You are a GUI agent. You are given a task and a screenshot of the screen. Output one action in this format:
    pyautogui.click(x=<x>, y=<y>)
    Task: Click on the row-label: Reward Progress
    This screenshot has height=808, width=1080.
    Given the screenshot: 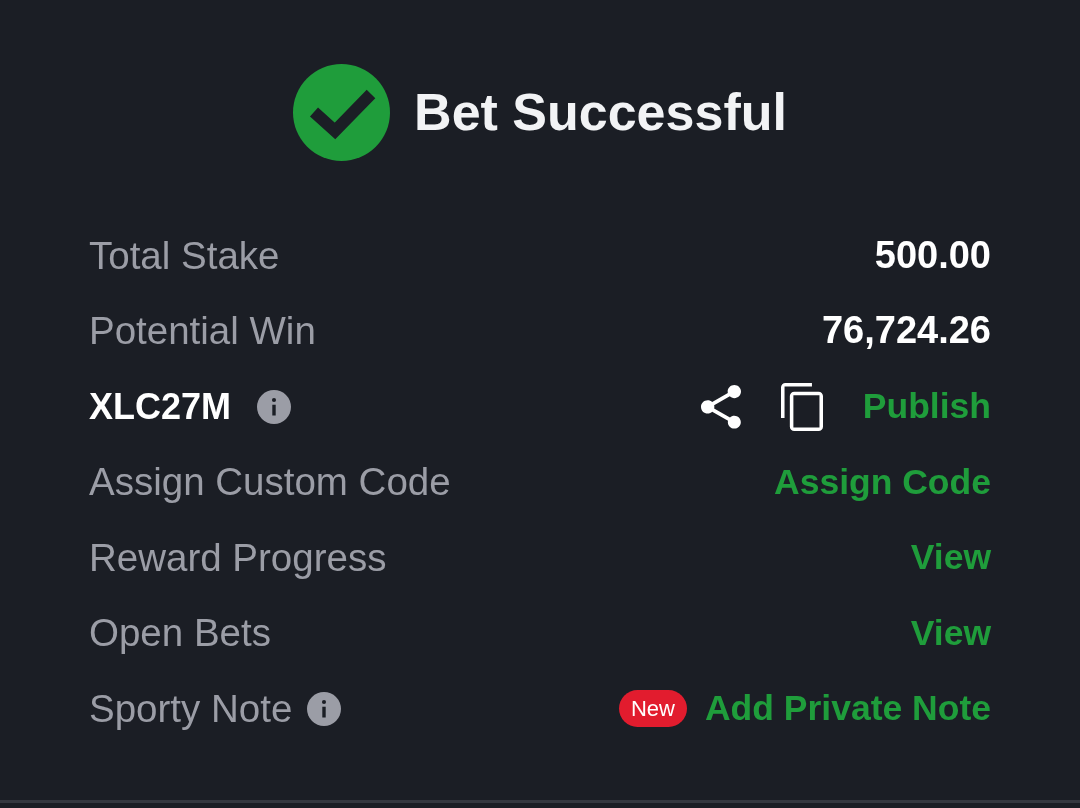 What is the action you would take?
    pyautogui.click(x=238, y=557)
    